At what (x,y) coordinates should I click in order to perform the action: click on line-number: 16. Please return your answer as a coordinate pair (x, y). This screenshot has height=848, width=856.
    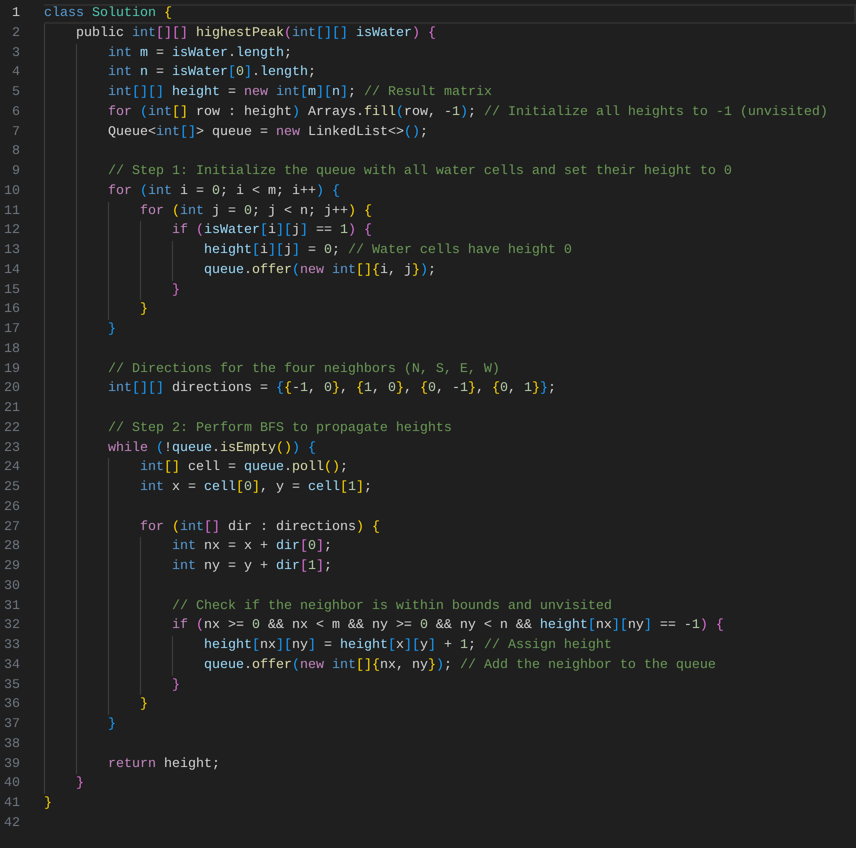
    Looking at the image, I should click on (11, 310).